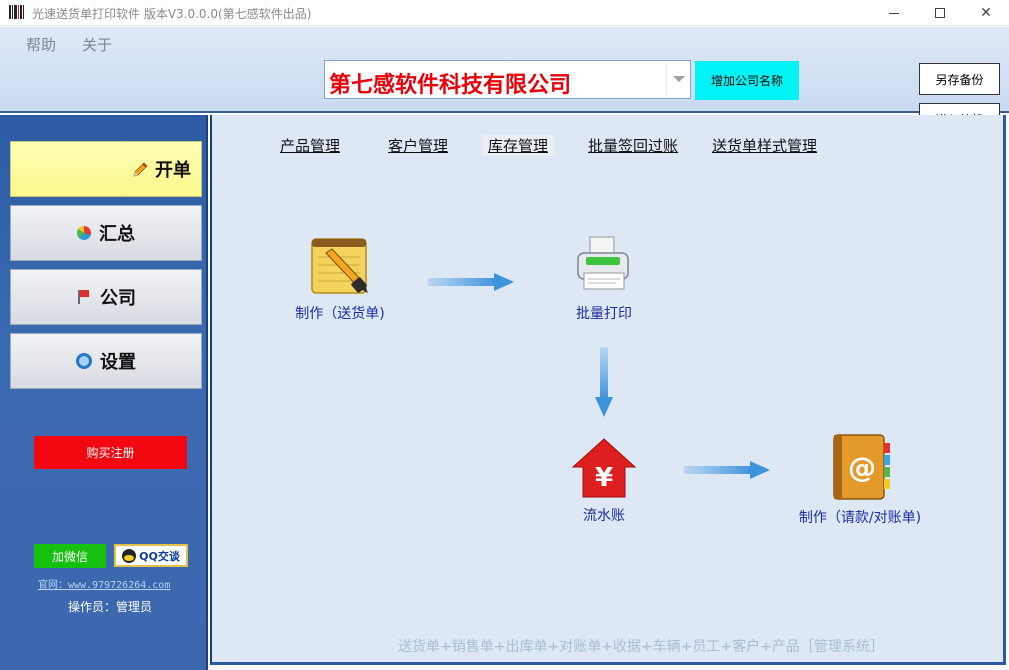 The height and width of the screenshot is (670, 1009). I want to click on sidebar-item-label: 公司, so click(118, 298).